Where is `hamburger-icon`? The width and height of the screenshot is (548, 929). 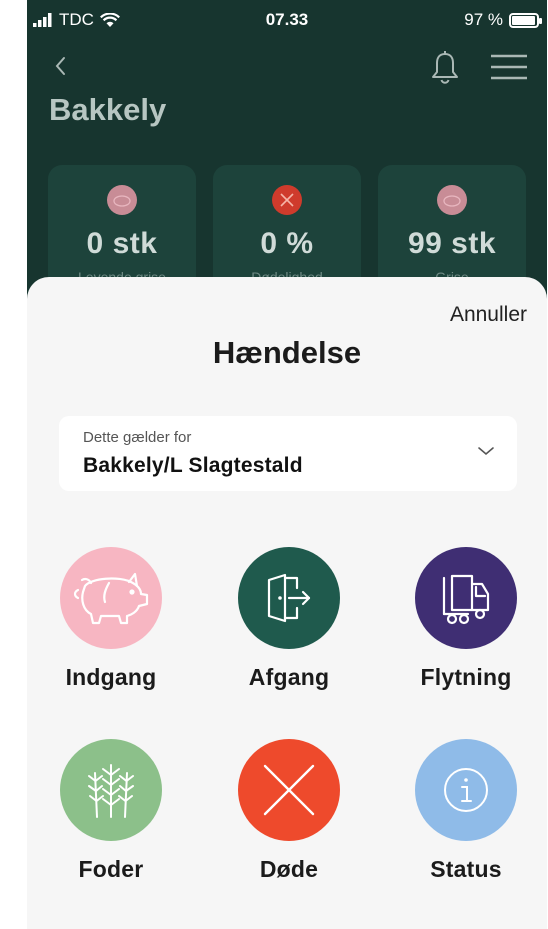 hamburger-icon is located at coordinates (509, 67).